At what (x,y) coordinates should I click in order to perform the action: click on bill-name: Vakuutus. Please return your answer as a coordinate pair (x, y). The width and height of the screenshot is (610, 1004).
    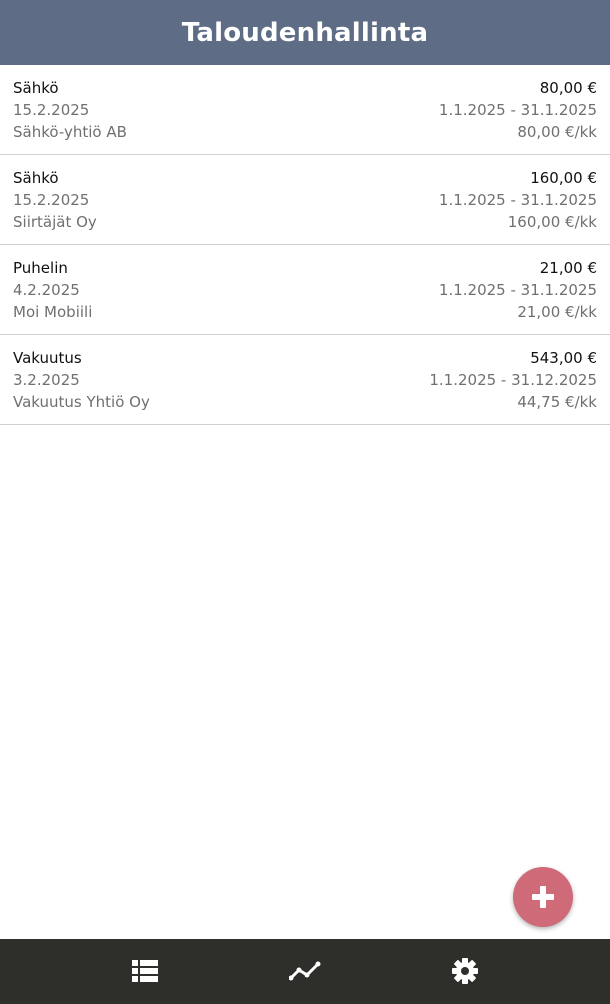
    Looking at the image, I should click on (47, 358).